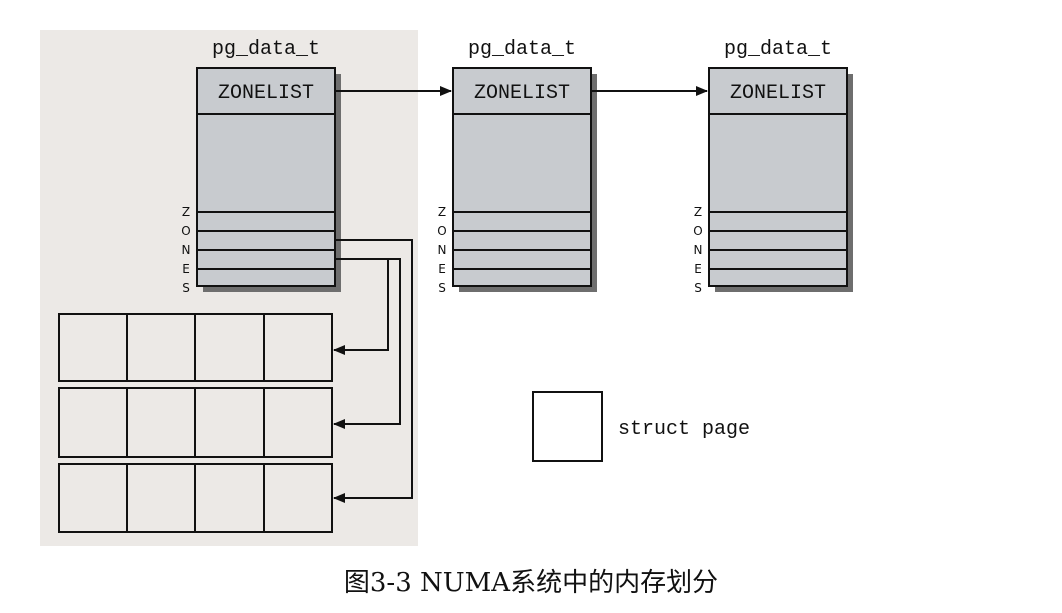 The height and width of the screenshot is (613, 1062). Describe the element at coordinates (773, 166) in the screenshot. I see `pg-data-node-2: pg_data_t ZONELIST Z O N E S` at that location.